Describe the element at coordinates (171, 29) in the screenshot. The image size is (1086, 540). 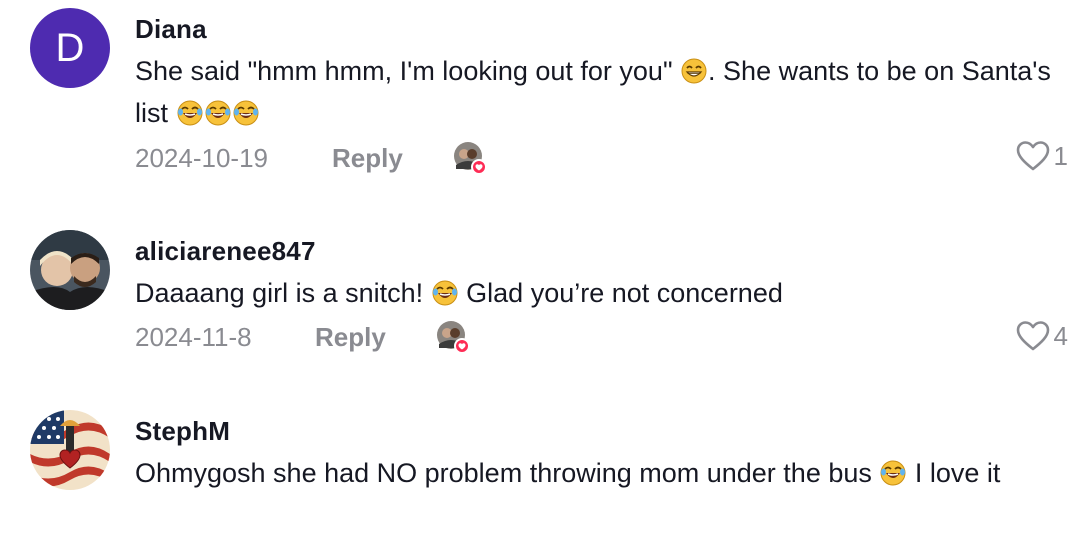
I see `comment-username: Diana` at that location.